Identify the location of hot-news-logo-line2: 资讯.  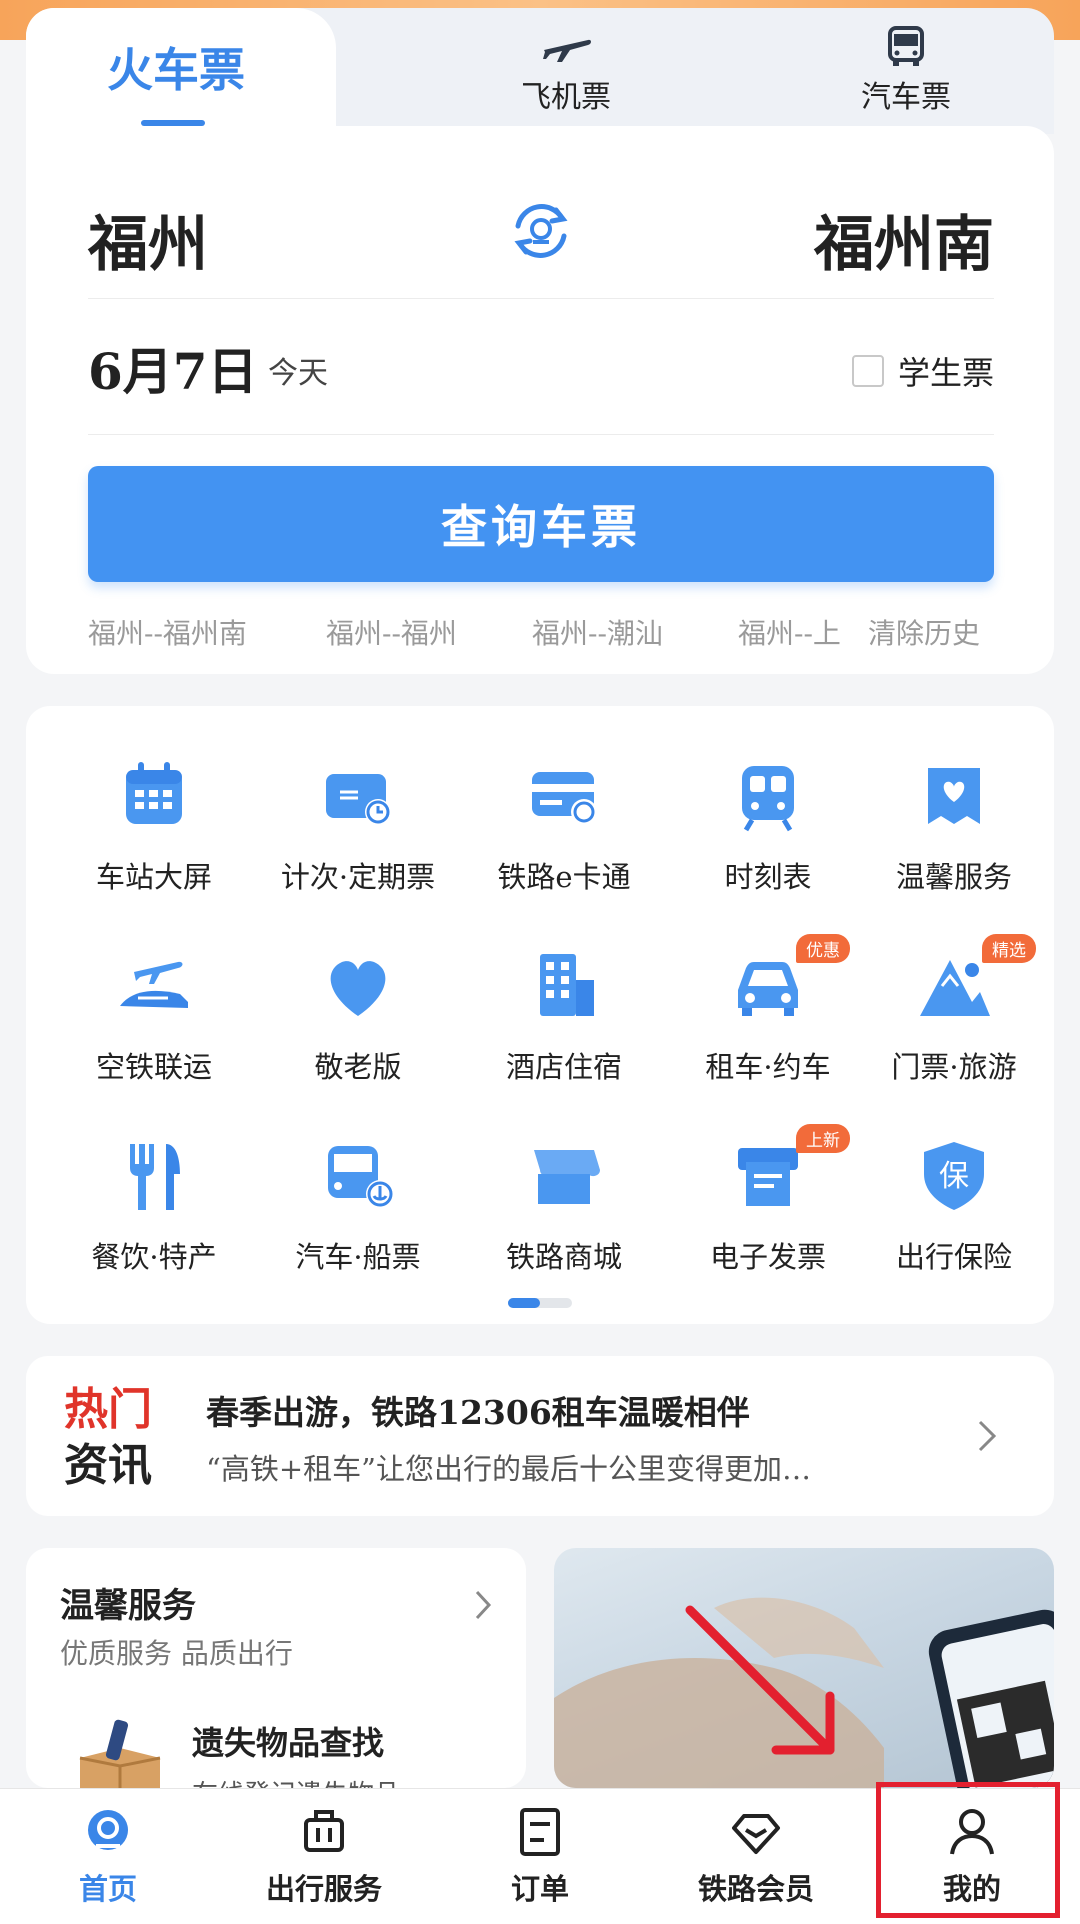
(108, 1465).